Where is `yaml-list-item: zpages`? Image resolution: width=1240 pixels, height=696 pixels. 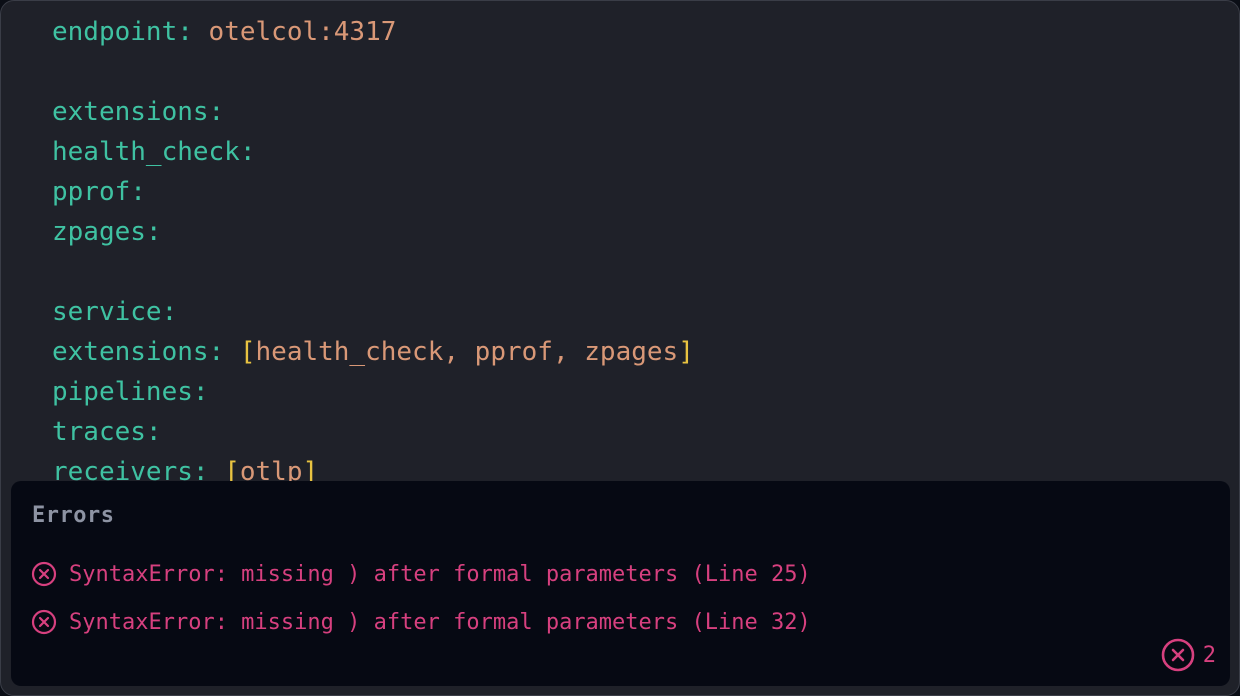
yaml-list-item: zpages is located at coordinates (631, 352).